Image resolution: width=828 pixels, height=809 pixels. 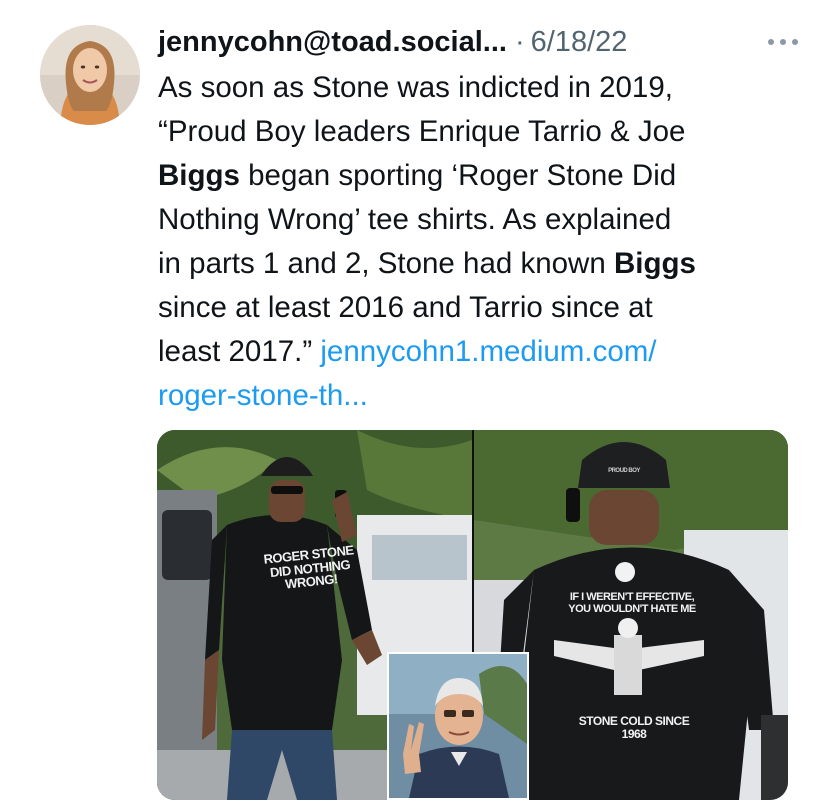 I want to click on tweet-text-line: least 2017.” jennycohn1.medium.com/, so click(x=468, y=352).